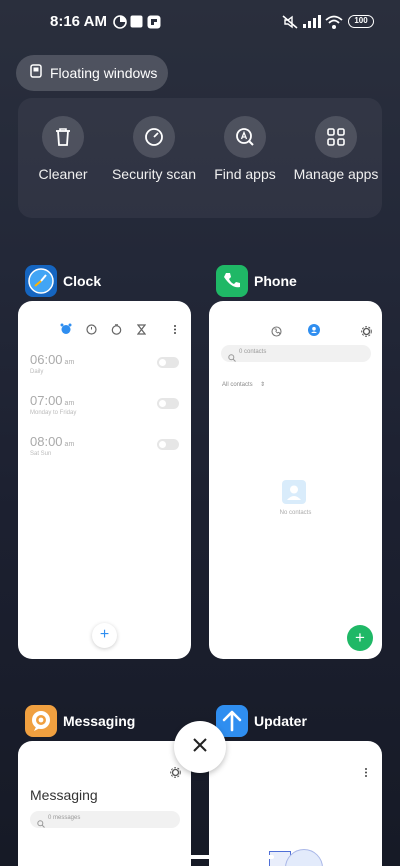 The image size is (400, 866). I want to click on recents-tab-icon, so click(276, 333).